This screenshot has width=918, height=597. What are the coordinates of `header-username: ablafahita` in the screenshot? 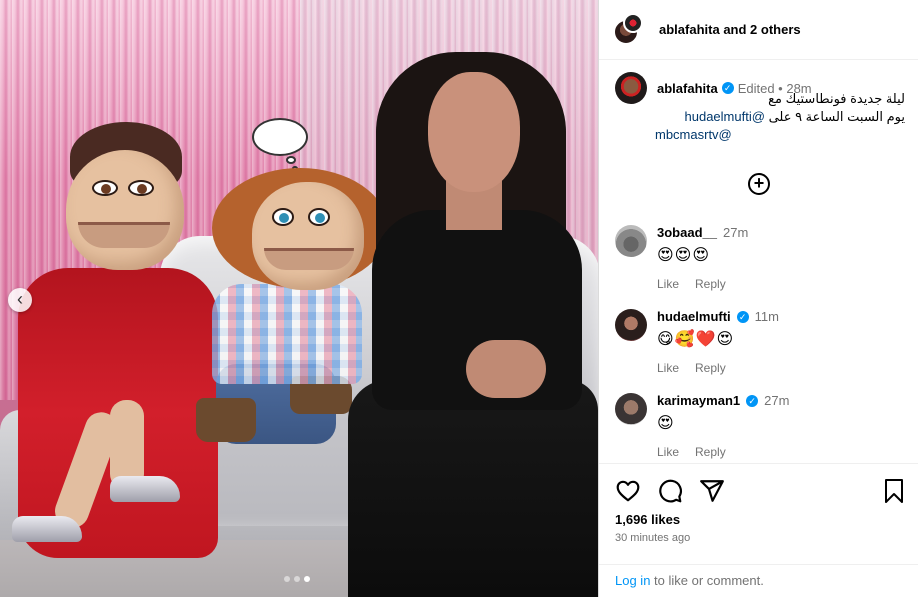 It's located at (689, 29).